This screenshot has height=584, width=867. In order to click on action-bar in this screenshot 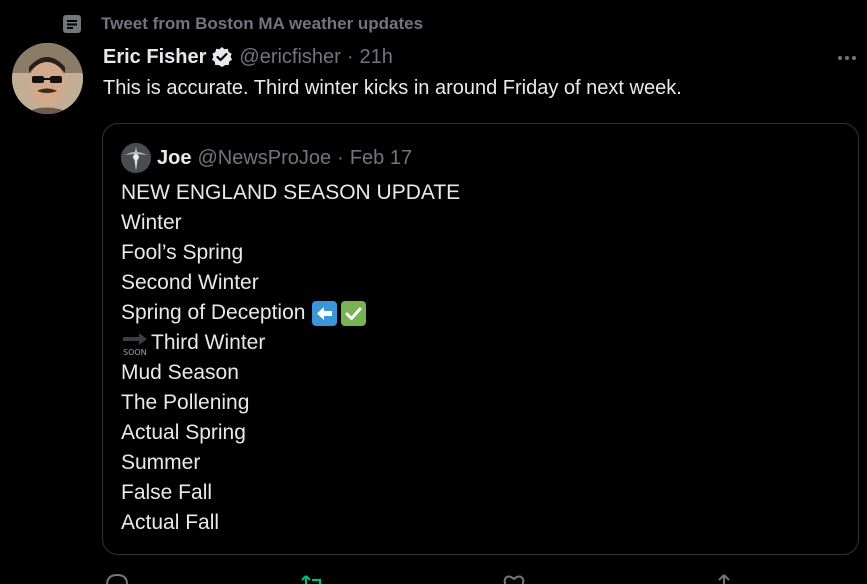, I will do `click(433, 578)`.